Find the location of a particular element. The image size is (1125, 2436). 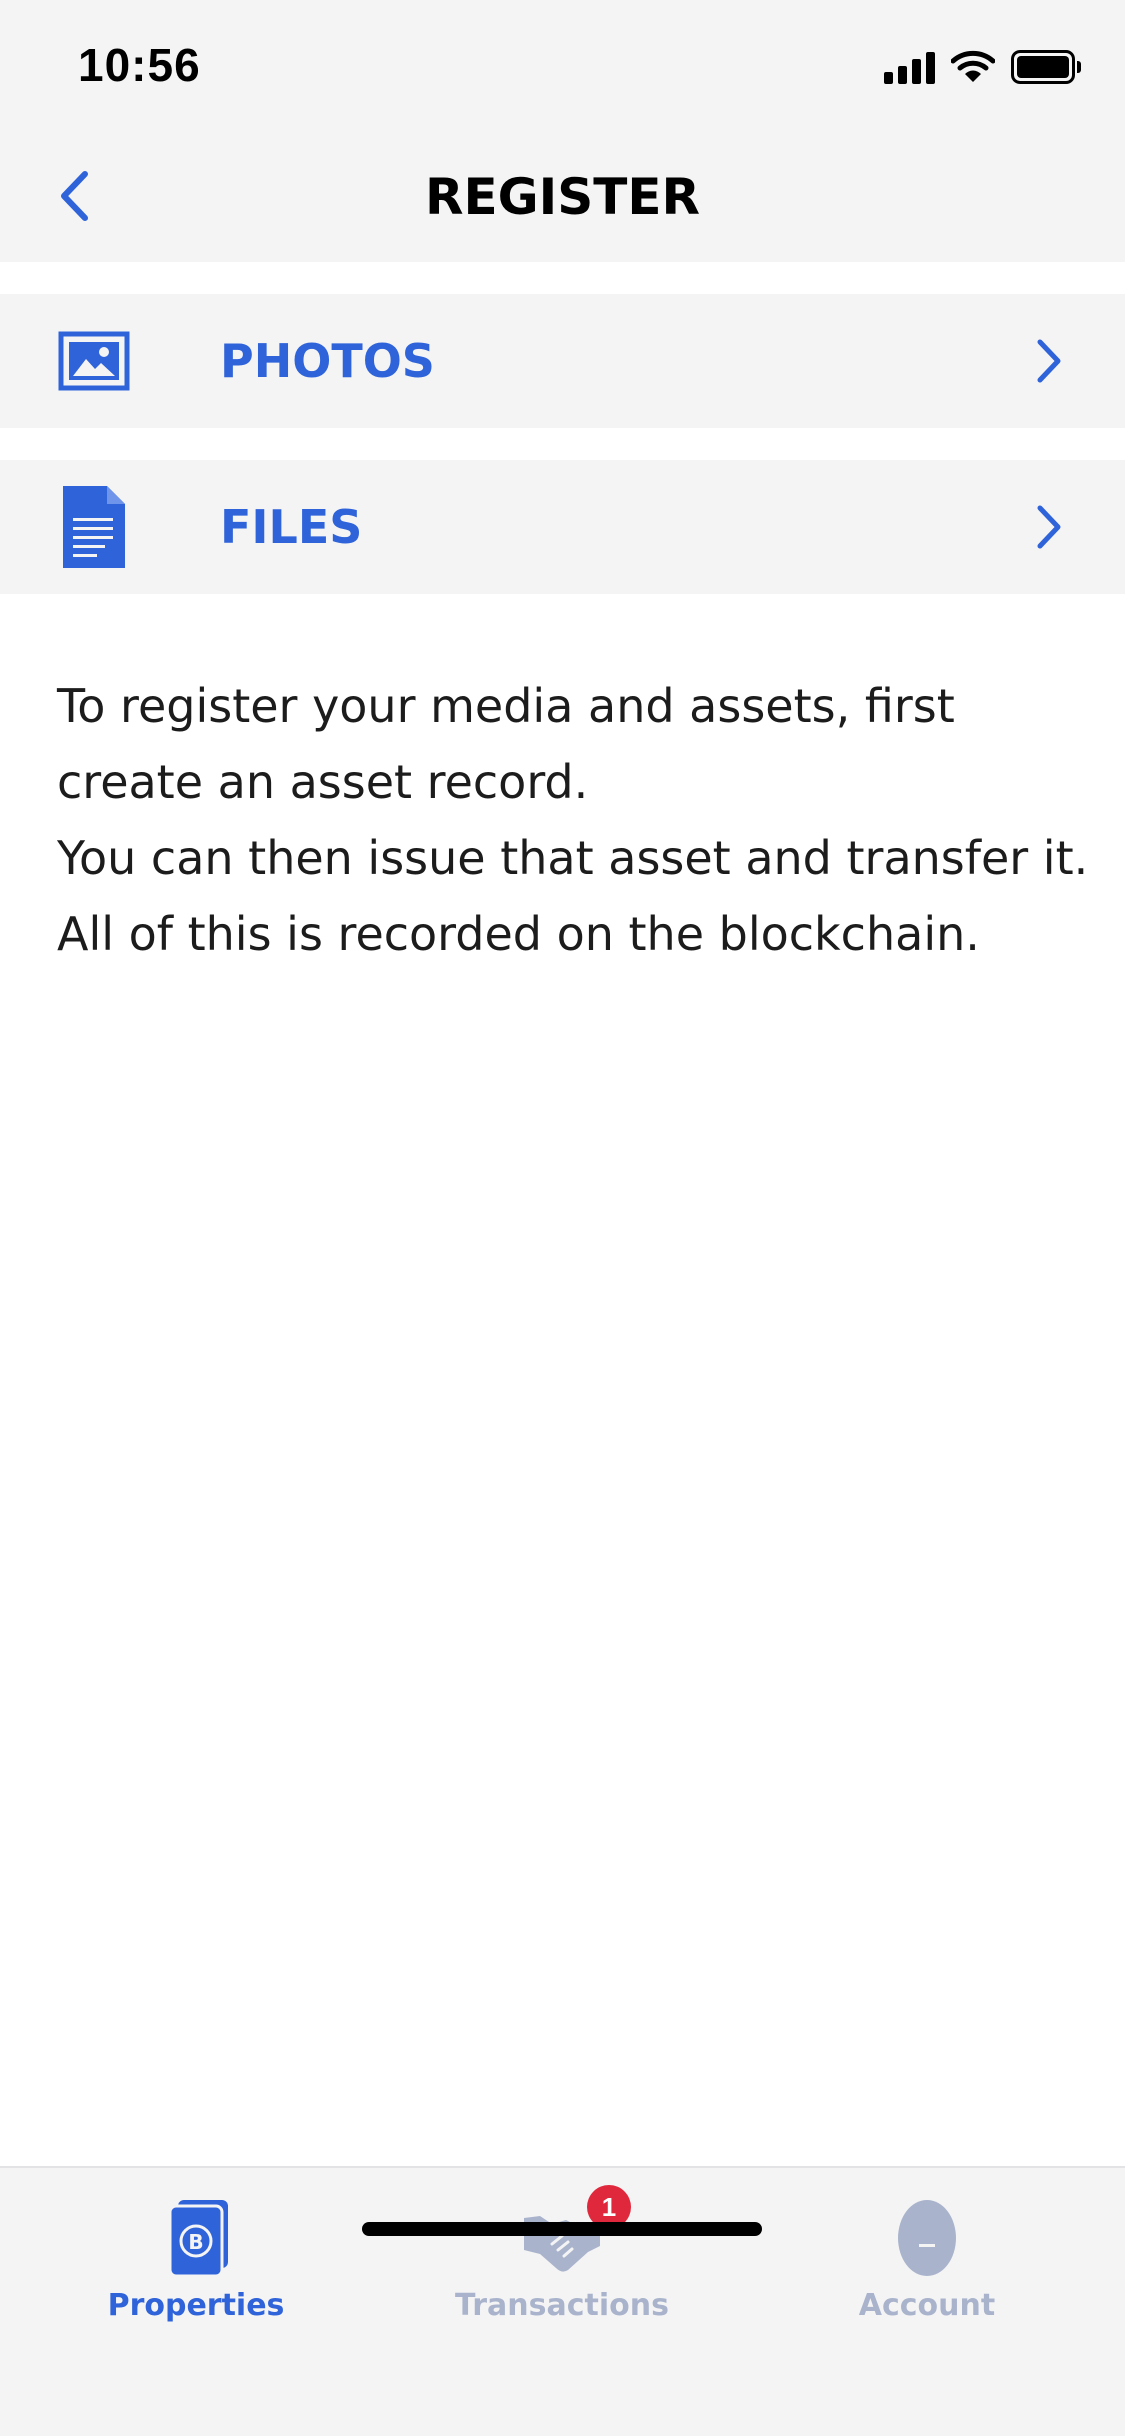

photos-row: PHOTOS is located at coordinates (562, 361).